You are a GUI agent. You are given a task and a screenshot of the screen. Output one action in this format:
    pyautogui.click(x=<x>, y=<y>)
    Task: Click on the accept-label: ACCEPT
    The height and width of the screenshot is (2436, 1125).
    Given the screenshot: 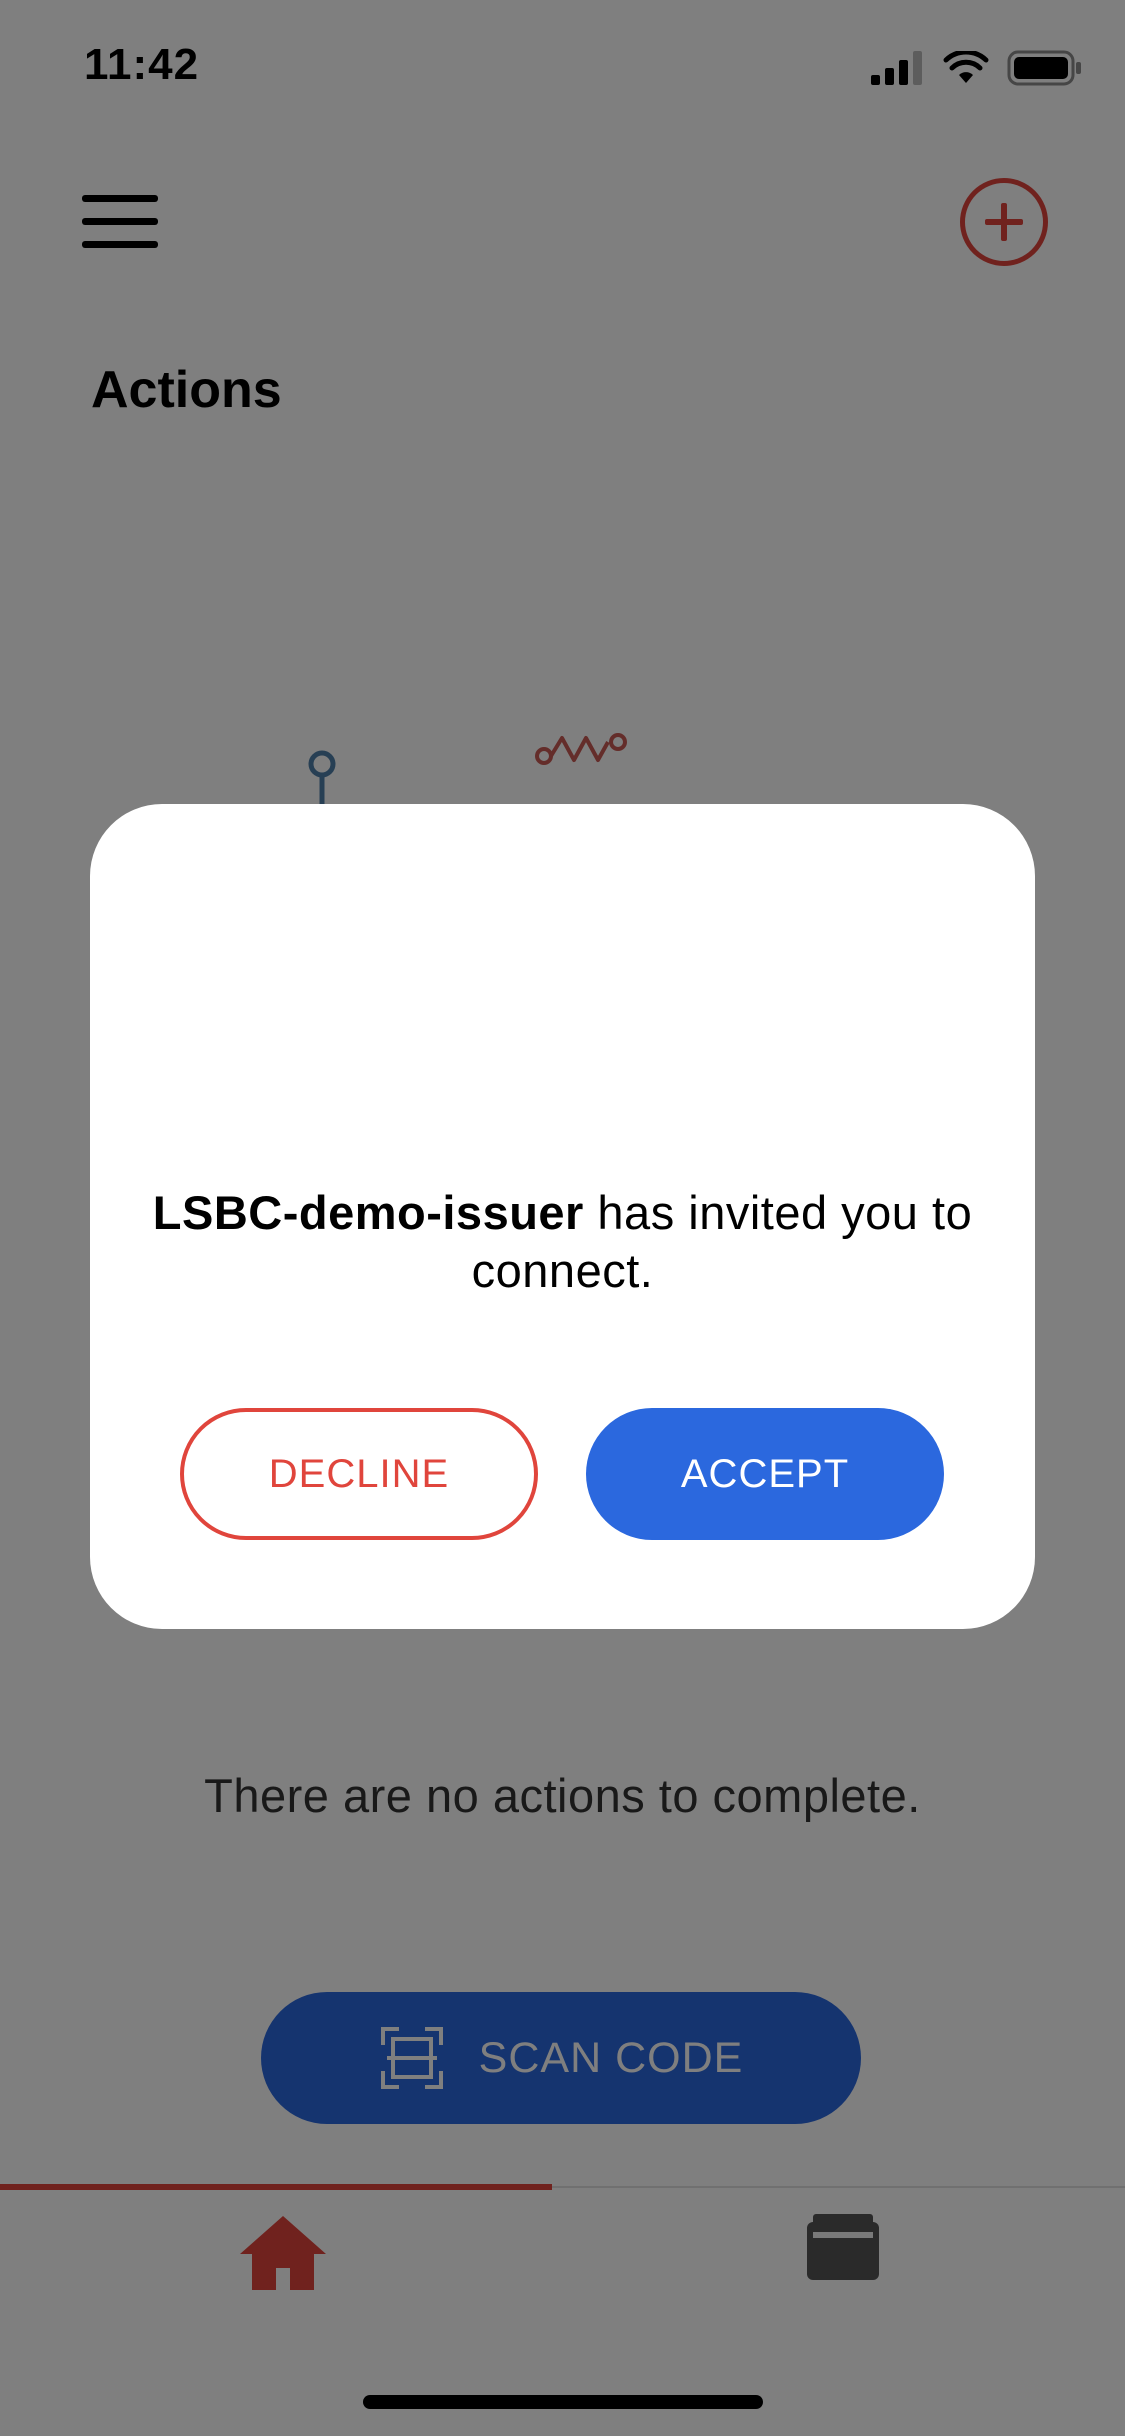 What is the action you would take?
    pyautogui.click(x=765, y=1473)
    